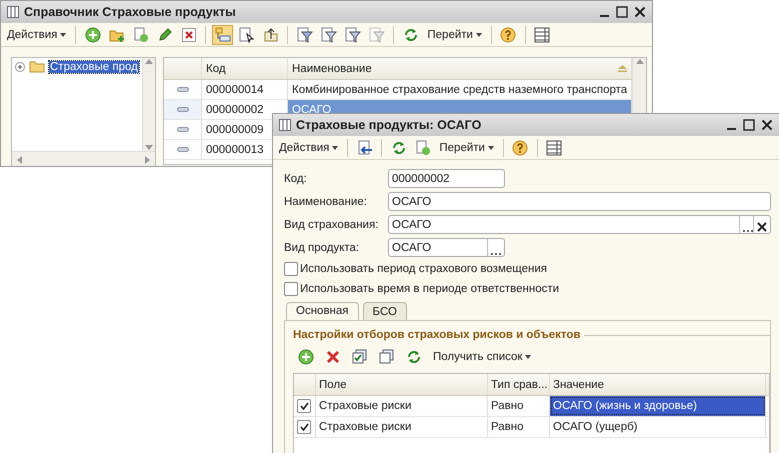 The image size is (779, 453). I want to click on uncheck-all-icon, so click(386, 357).